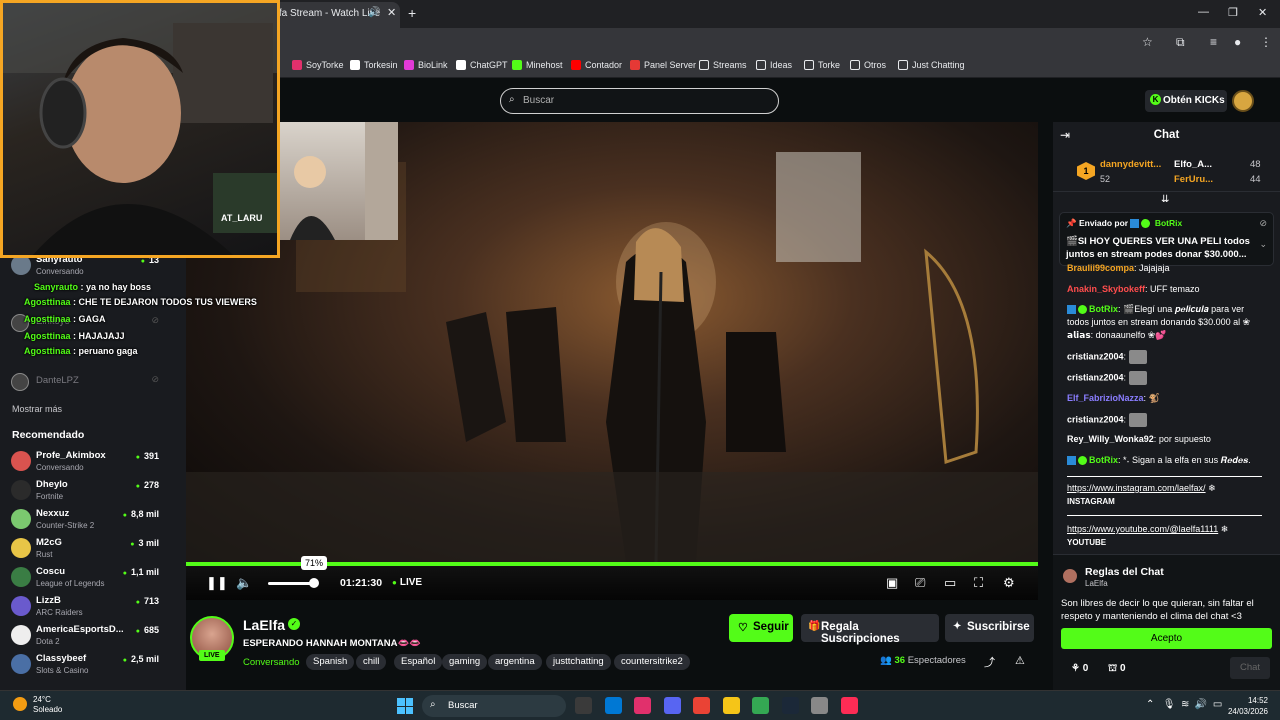 The height and width of the screenshot is (720, 1280). What do you see at coordinates (537, 65) in the screenshot?
I see `bookmark-minehost: Minehost` at bounding box center [537, 65].